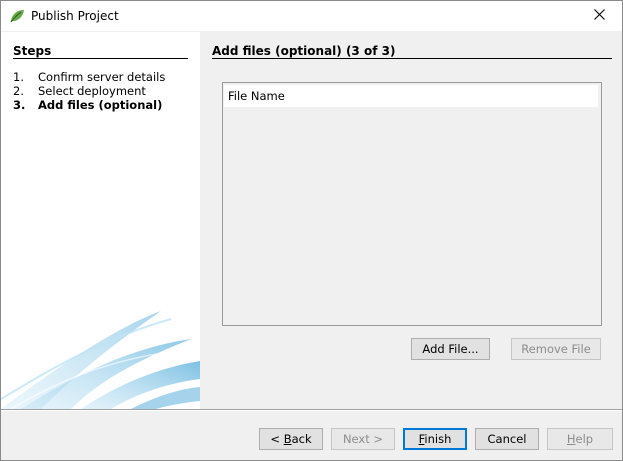 The width and height of the screenshot is (623, 461). I want to click on step-number: 2., so click(18, 91).